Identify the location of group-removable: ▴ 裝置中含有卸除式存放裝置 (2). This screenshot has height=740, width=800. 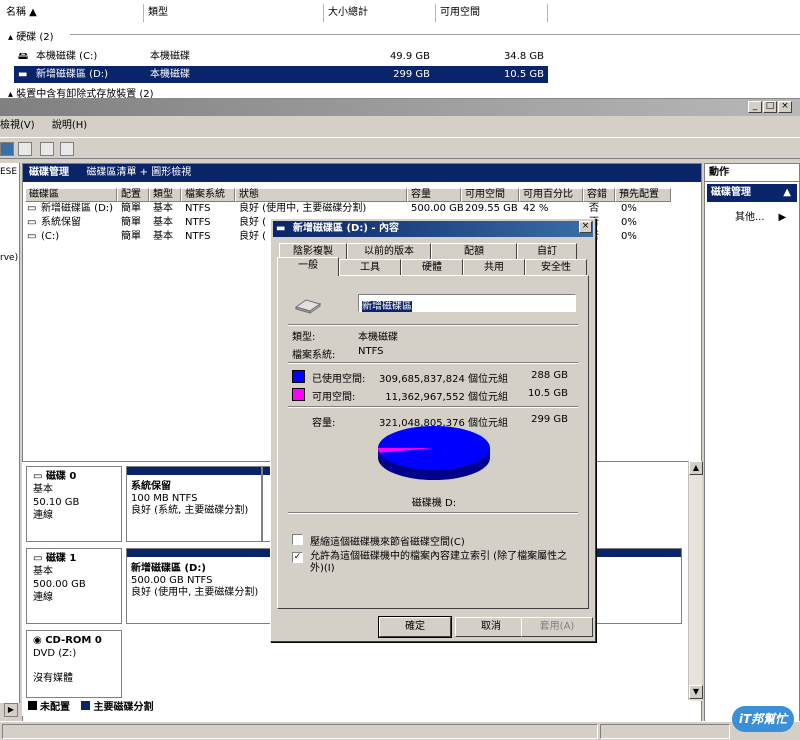
(81, 93).